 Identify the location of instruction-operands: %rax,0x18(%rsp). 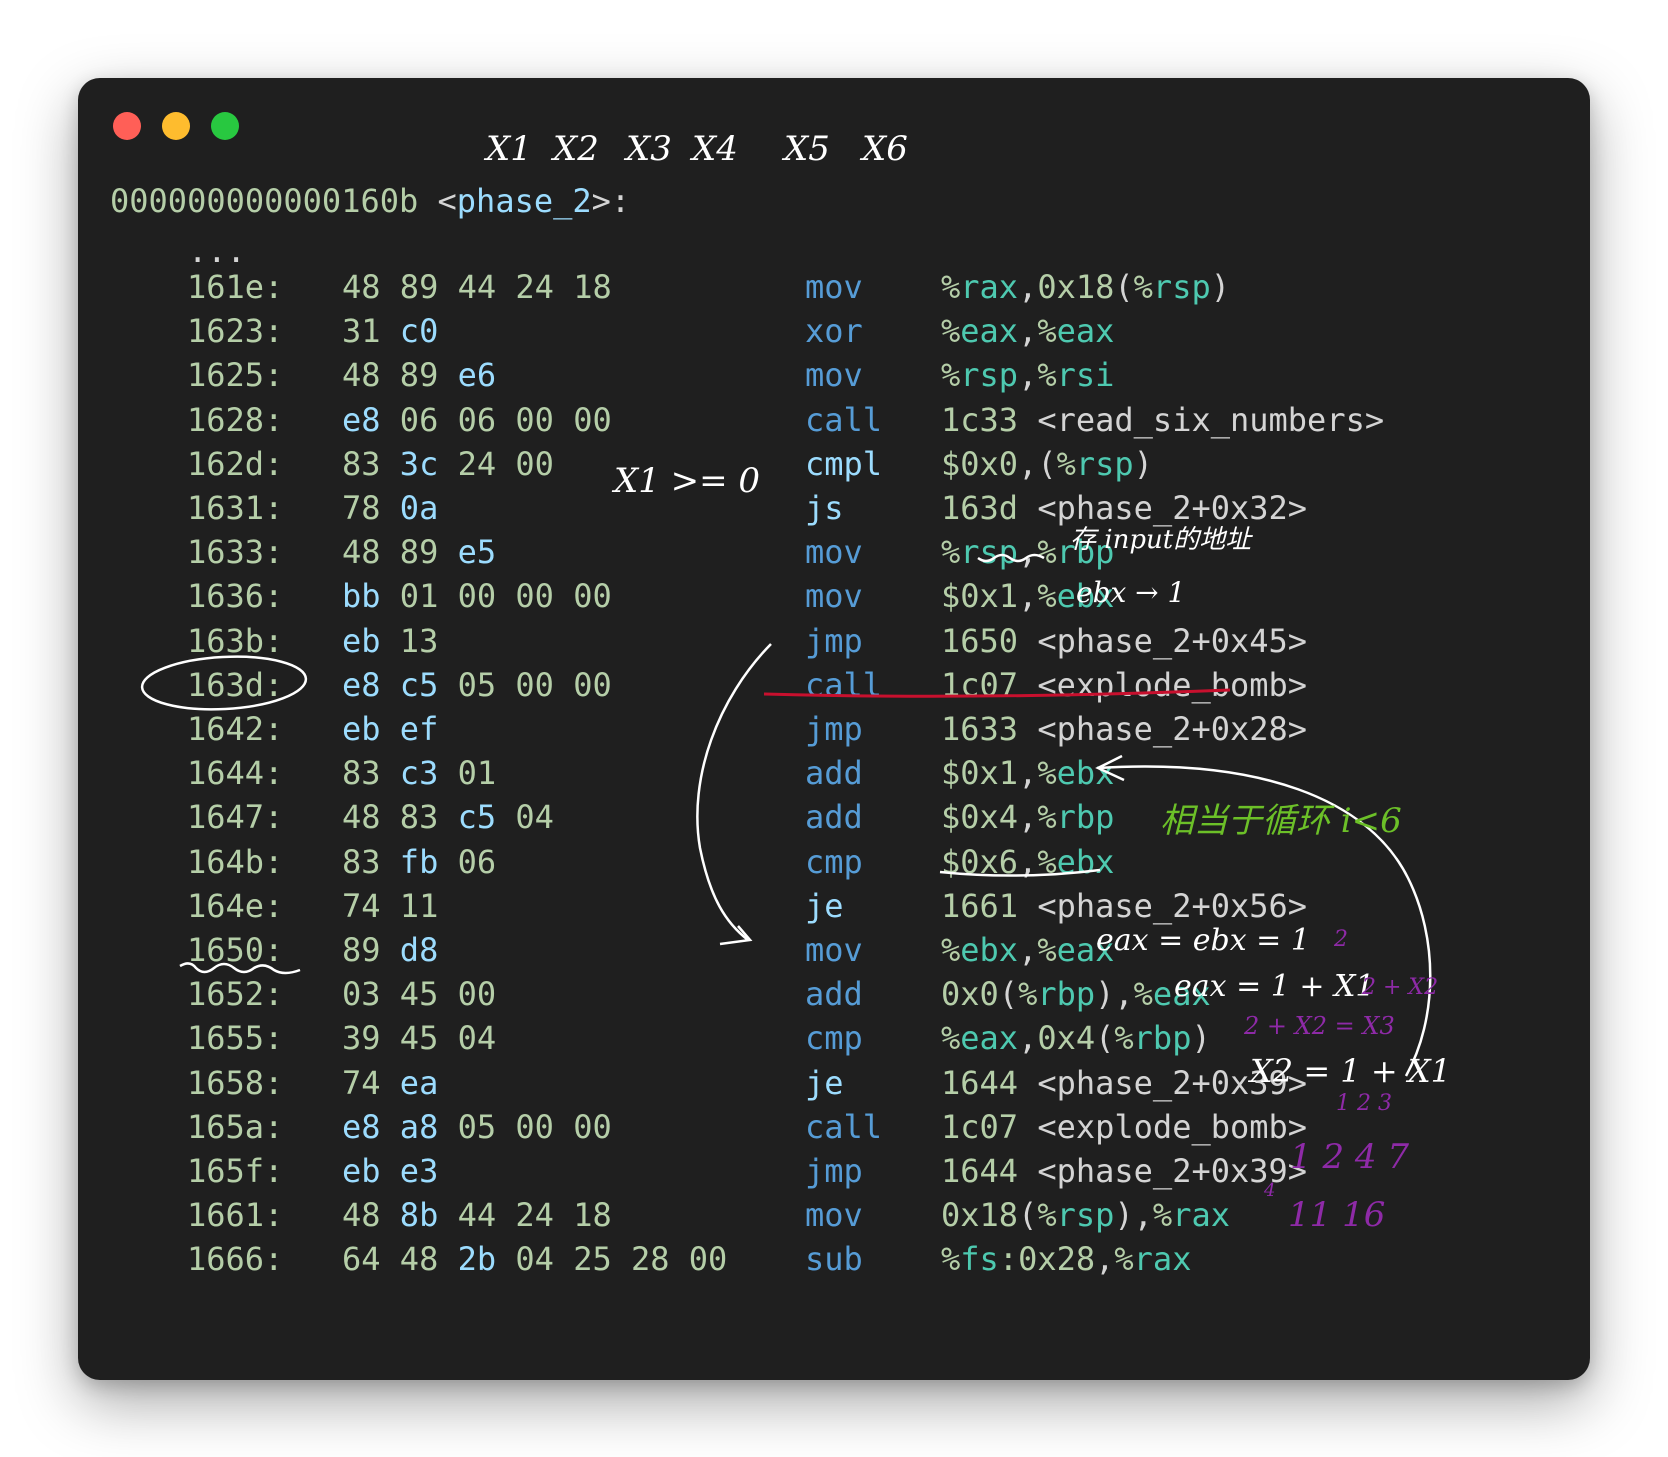
(1085, 287).